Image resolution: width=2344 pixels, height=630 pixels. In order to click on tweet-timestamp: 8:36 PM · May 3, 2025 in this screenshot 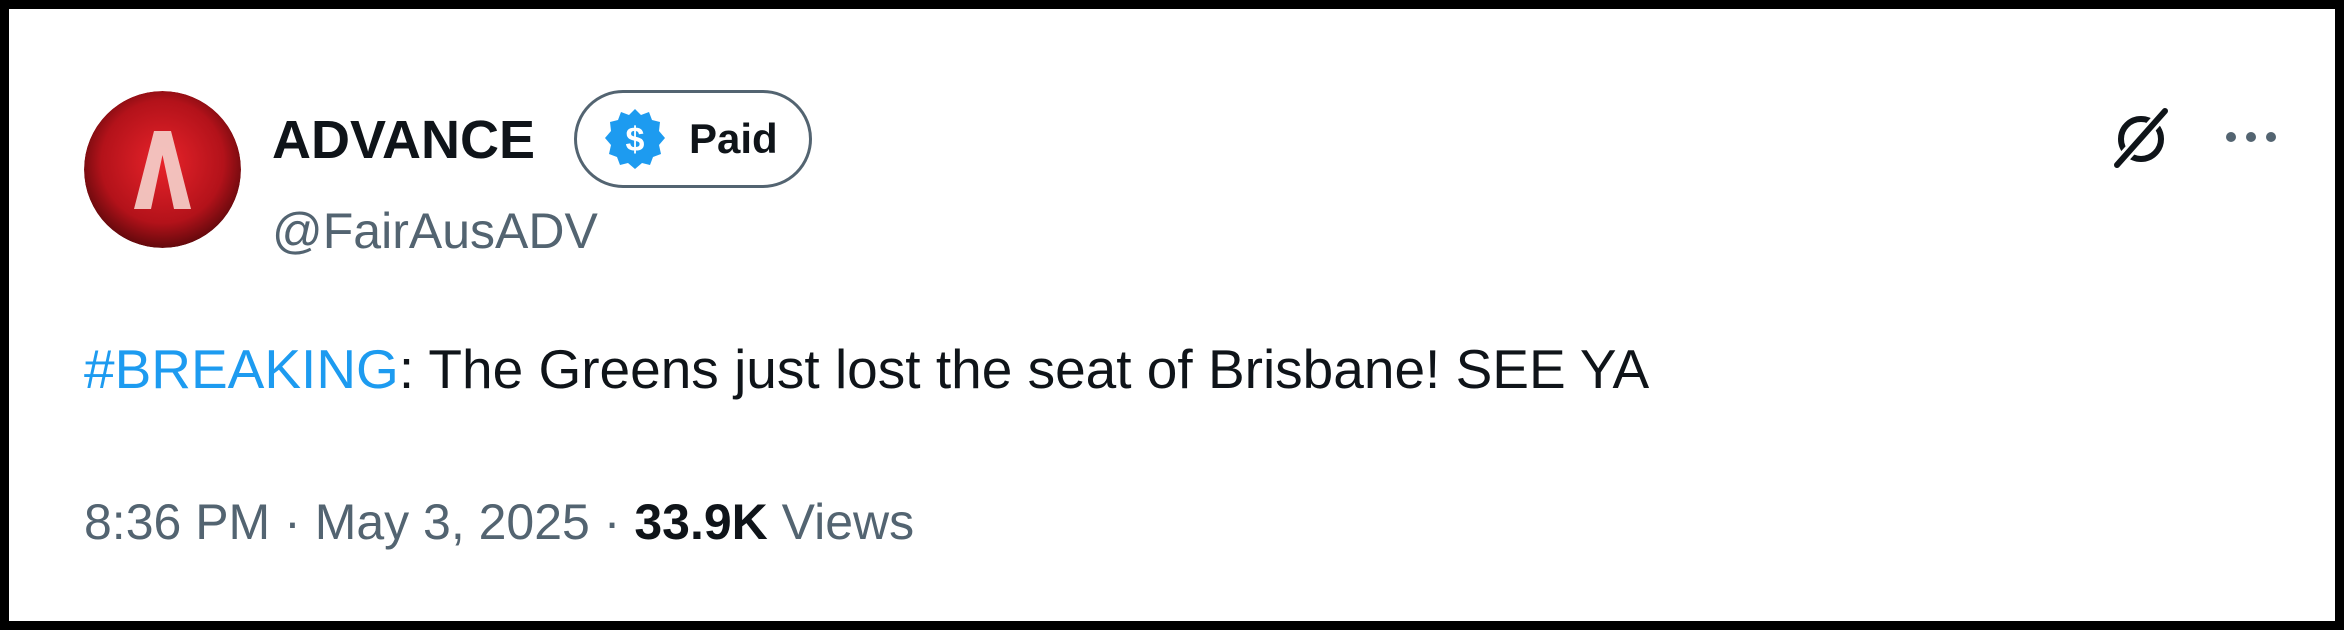, I will do `click(337, 522)`.